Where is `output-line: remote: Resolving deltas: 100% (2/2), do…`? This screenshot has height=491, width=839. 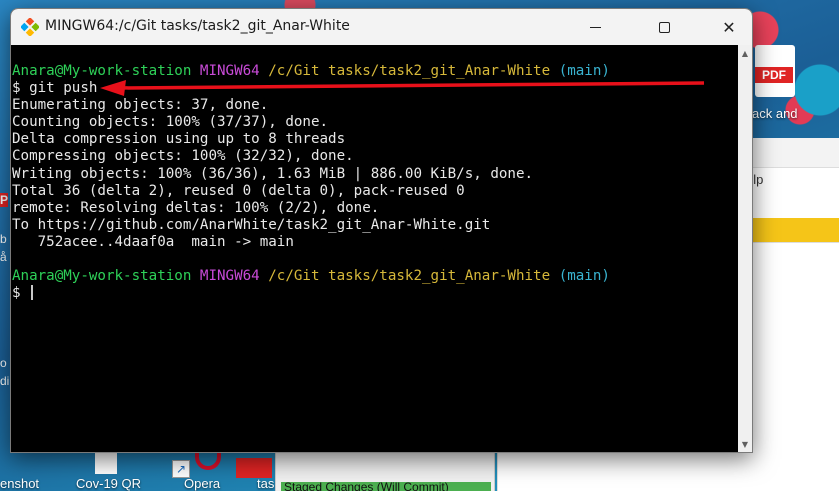
output-line: remote: Resolving deltas: 100% (2/2), do… is located at coordinates (196, 207).